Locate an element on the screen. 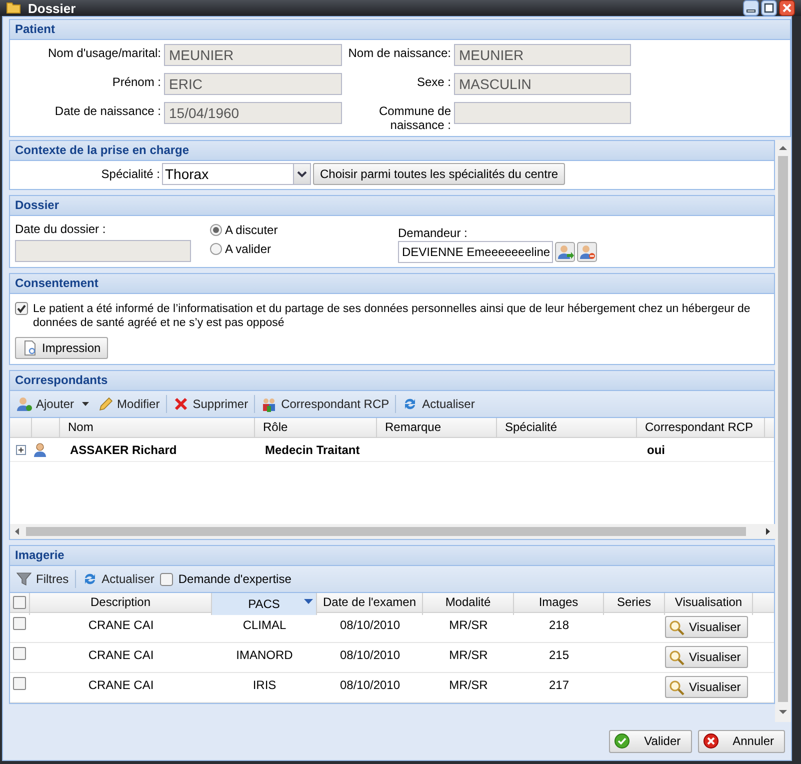 The image size is (801, 764). column-header: Images is located at coordinates (559, 604).